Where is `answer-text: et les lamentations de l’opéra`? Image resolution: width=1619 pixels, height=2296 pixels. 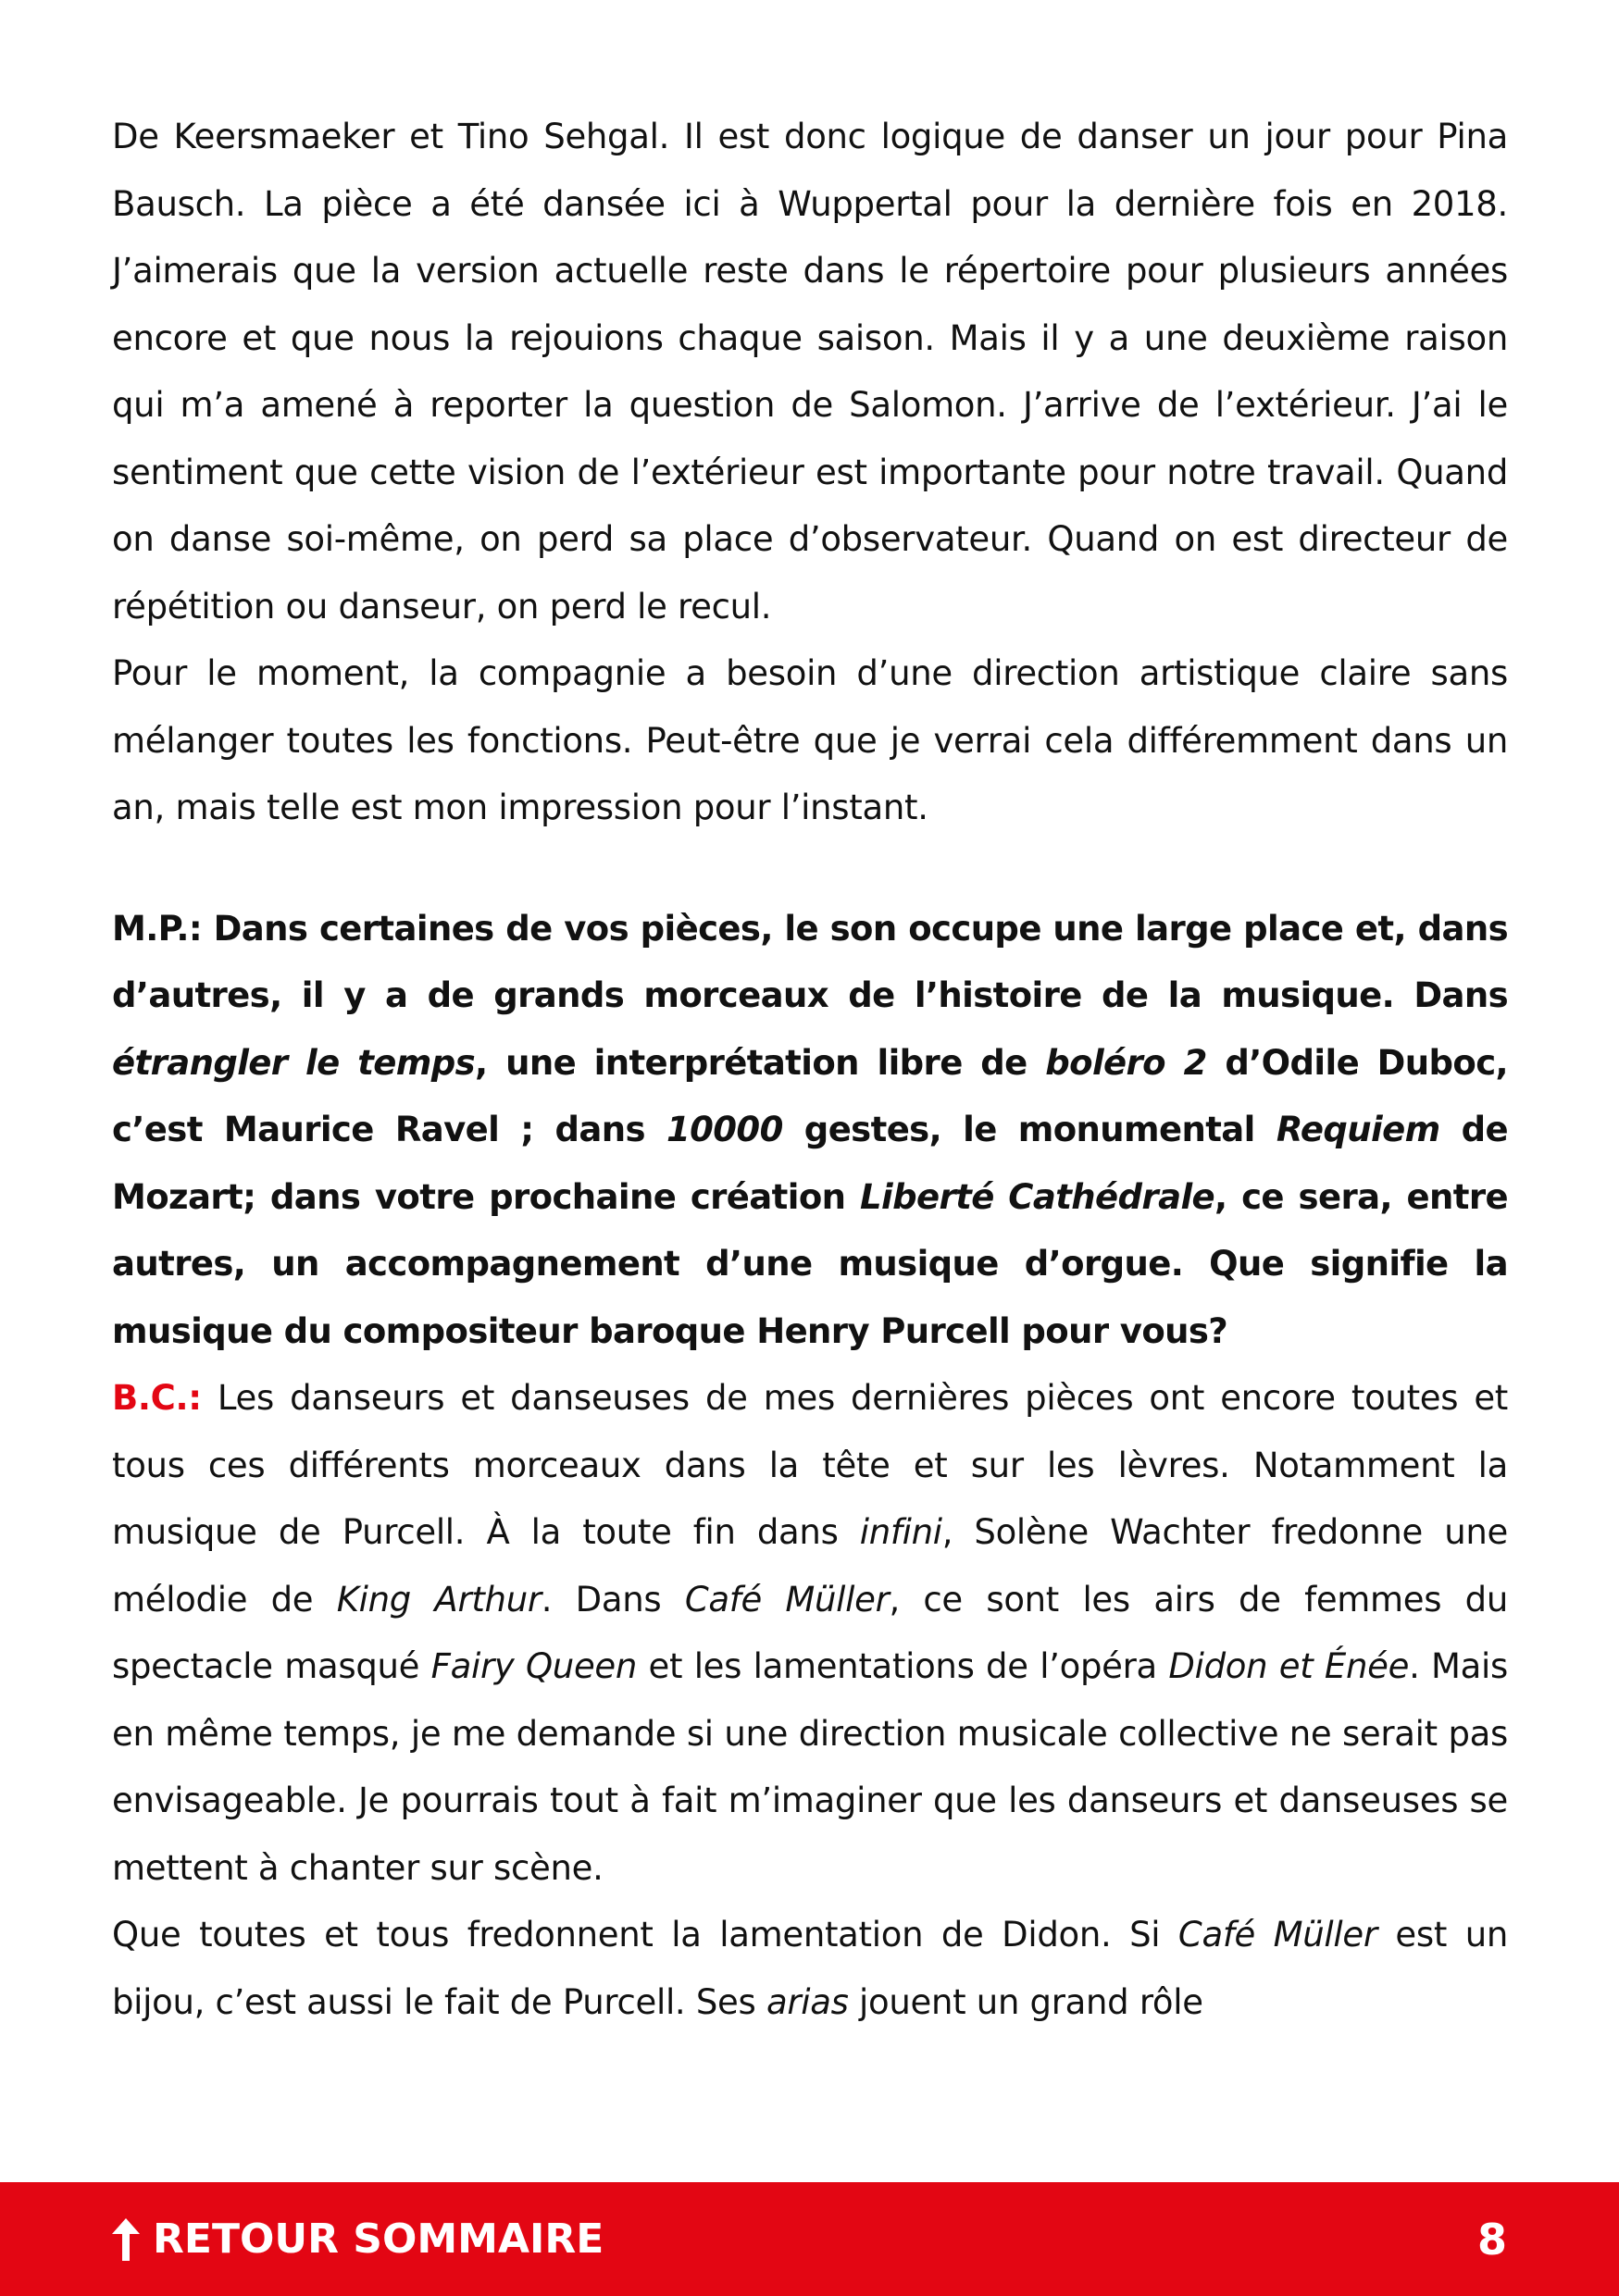
answer-text: et les lamentations de l’opéra is located at coordinates (903, 1666).